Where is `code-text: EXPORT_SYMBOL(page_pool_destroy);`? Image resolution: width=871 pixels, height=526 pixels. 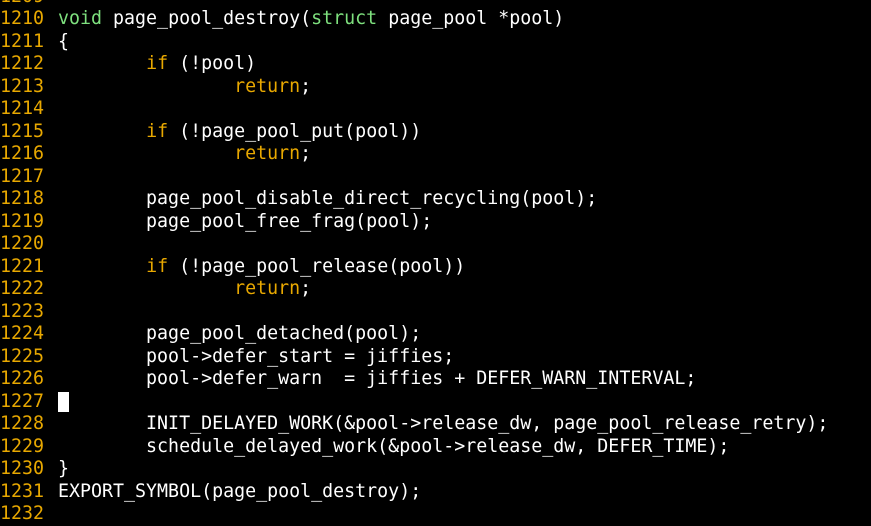
code-text: EXPORT_SYMBOL(page_pool_destroy); is located at coordinates (240, 491).